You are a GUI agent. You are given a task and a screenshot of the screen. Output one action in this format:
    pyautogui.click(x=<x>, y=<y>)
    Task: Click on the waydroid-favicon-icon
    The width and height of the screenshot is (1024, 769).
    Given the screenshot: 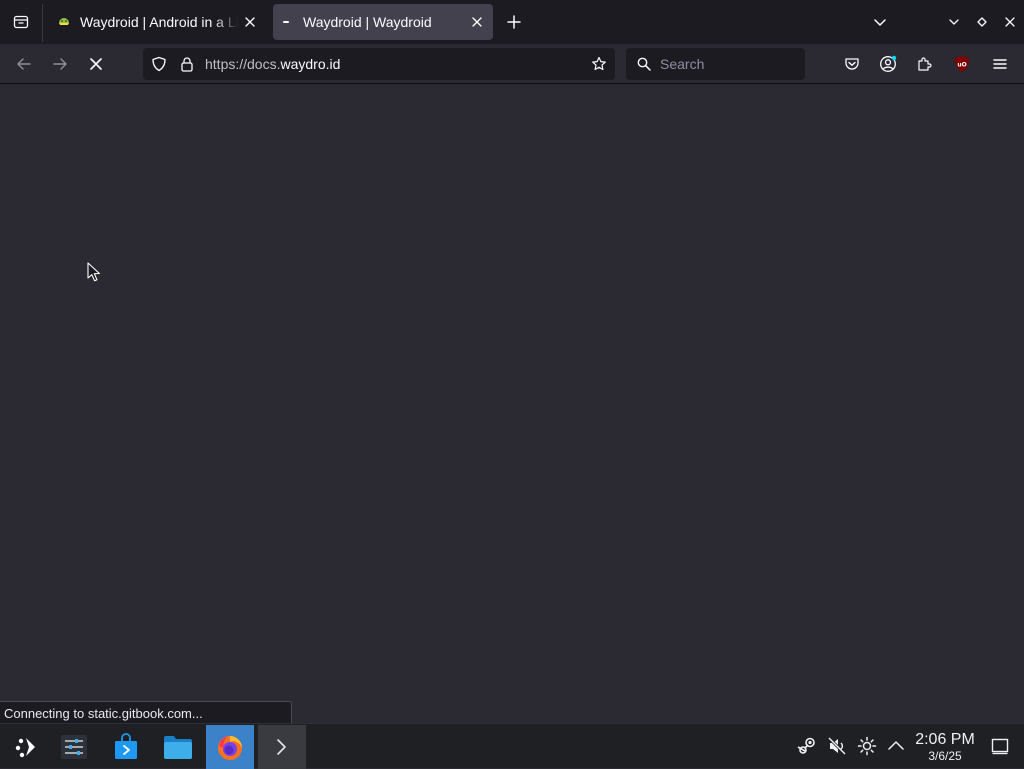 What is the action you would take?
    pyautogui.click(x=64, y=22)
    